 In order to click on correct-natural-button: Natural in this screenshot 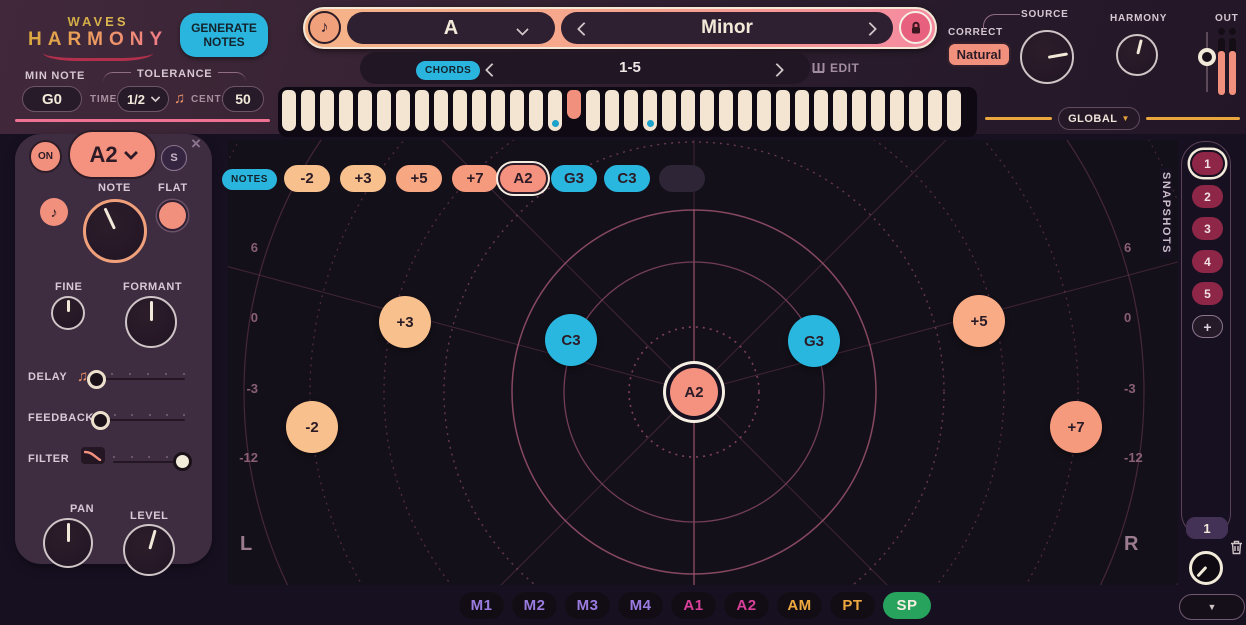, I will do `click(979, 54)`.